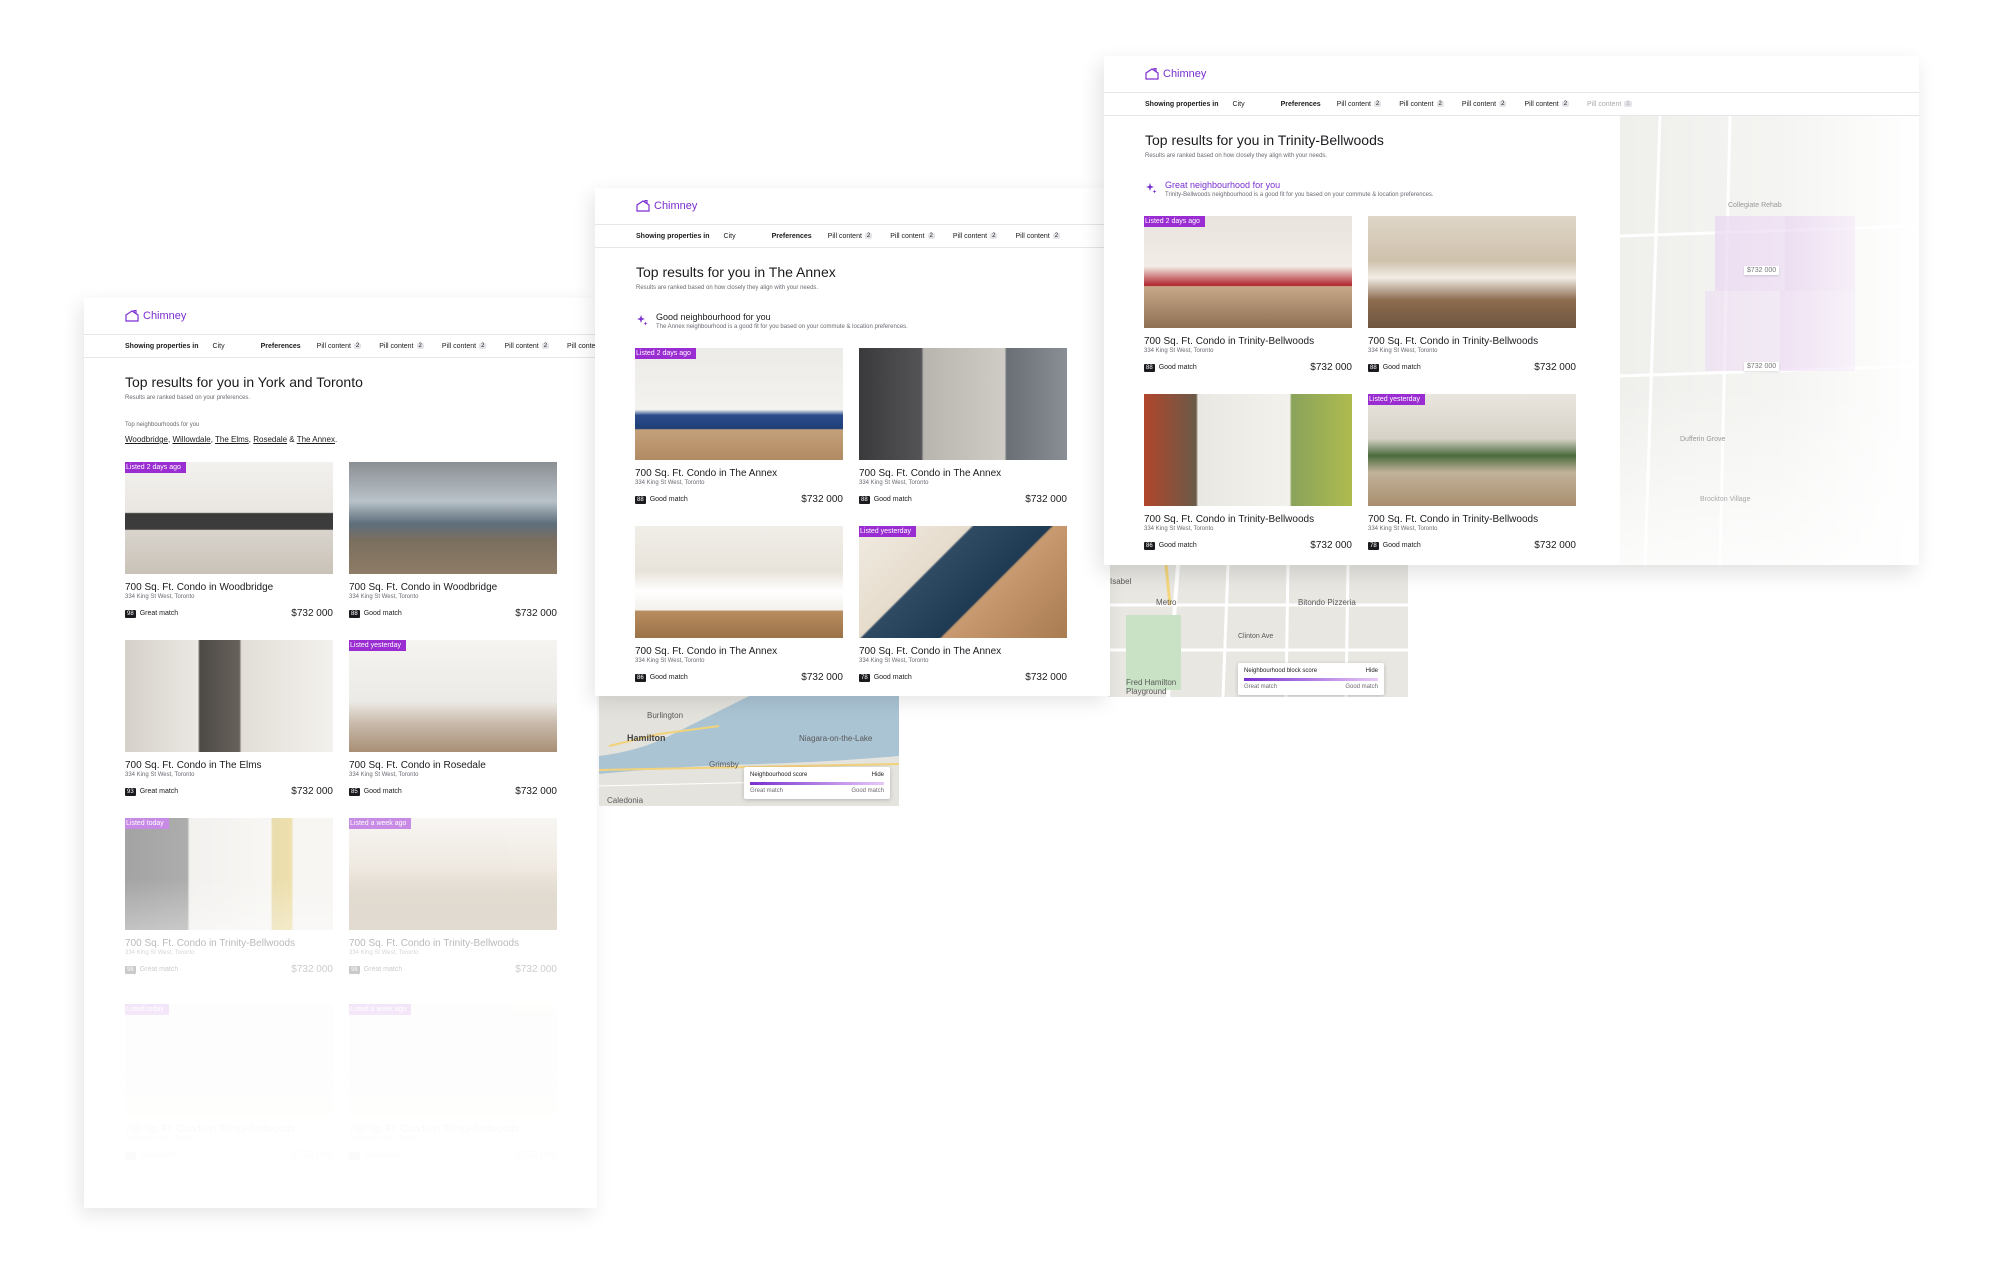 The width and height of the screenshot is (2000, 1281). Describe the element at coordinates (582, 346) in the screenshot. I see `filter-pill: Pill content` at that location.